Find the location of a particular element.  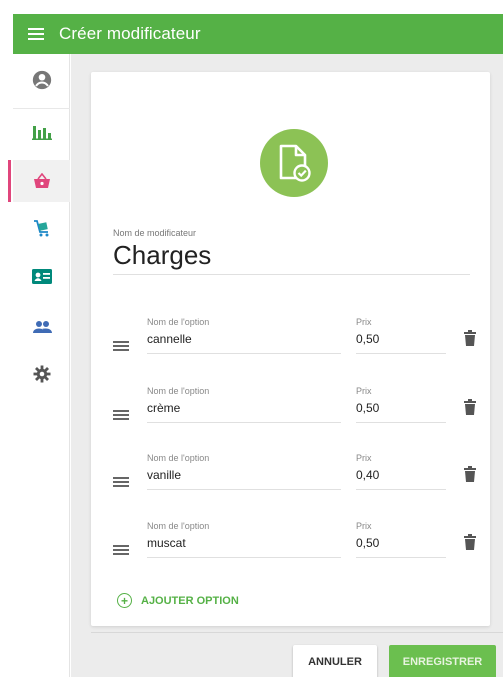

gear-icon is located at coordinates (41, 374).